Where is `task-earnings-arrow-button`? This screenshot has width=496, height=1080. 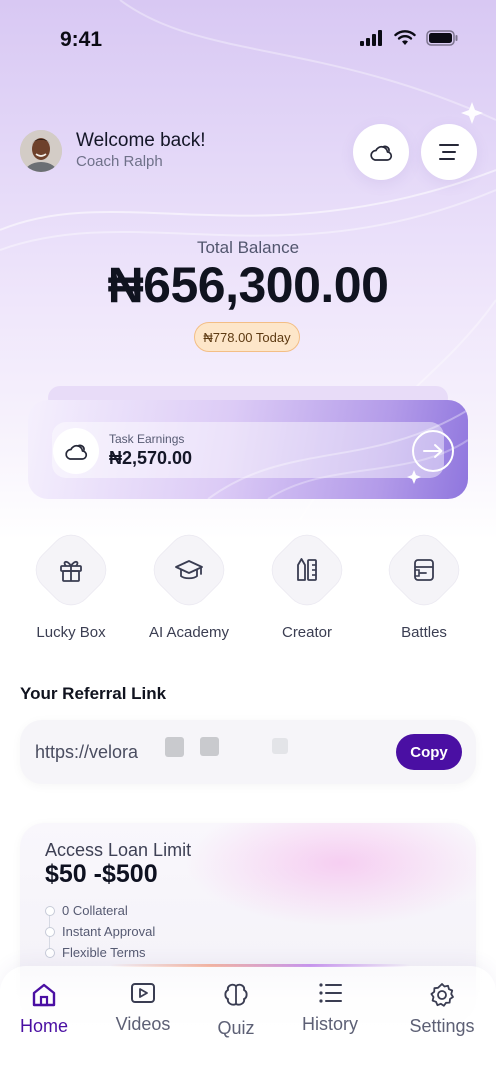 task-earnings-arrow-button is located at coordinates (433, 451).